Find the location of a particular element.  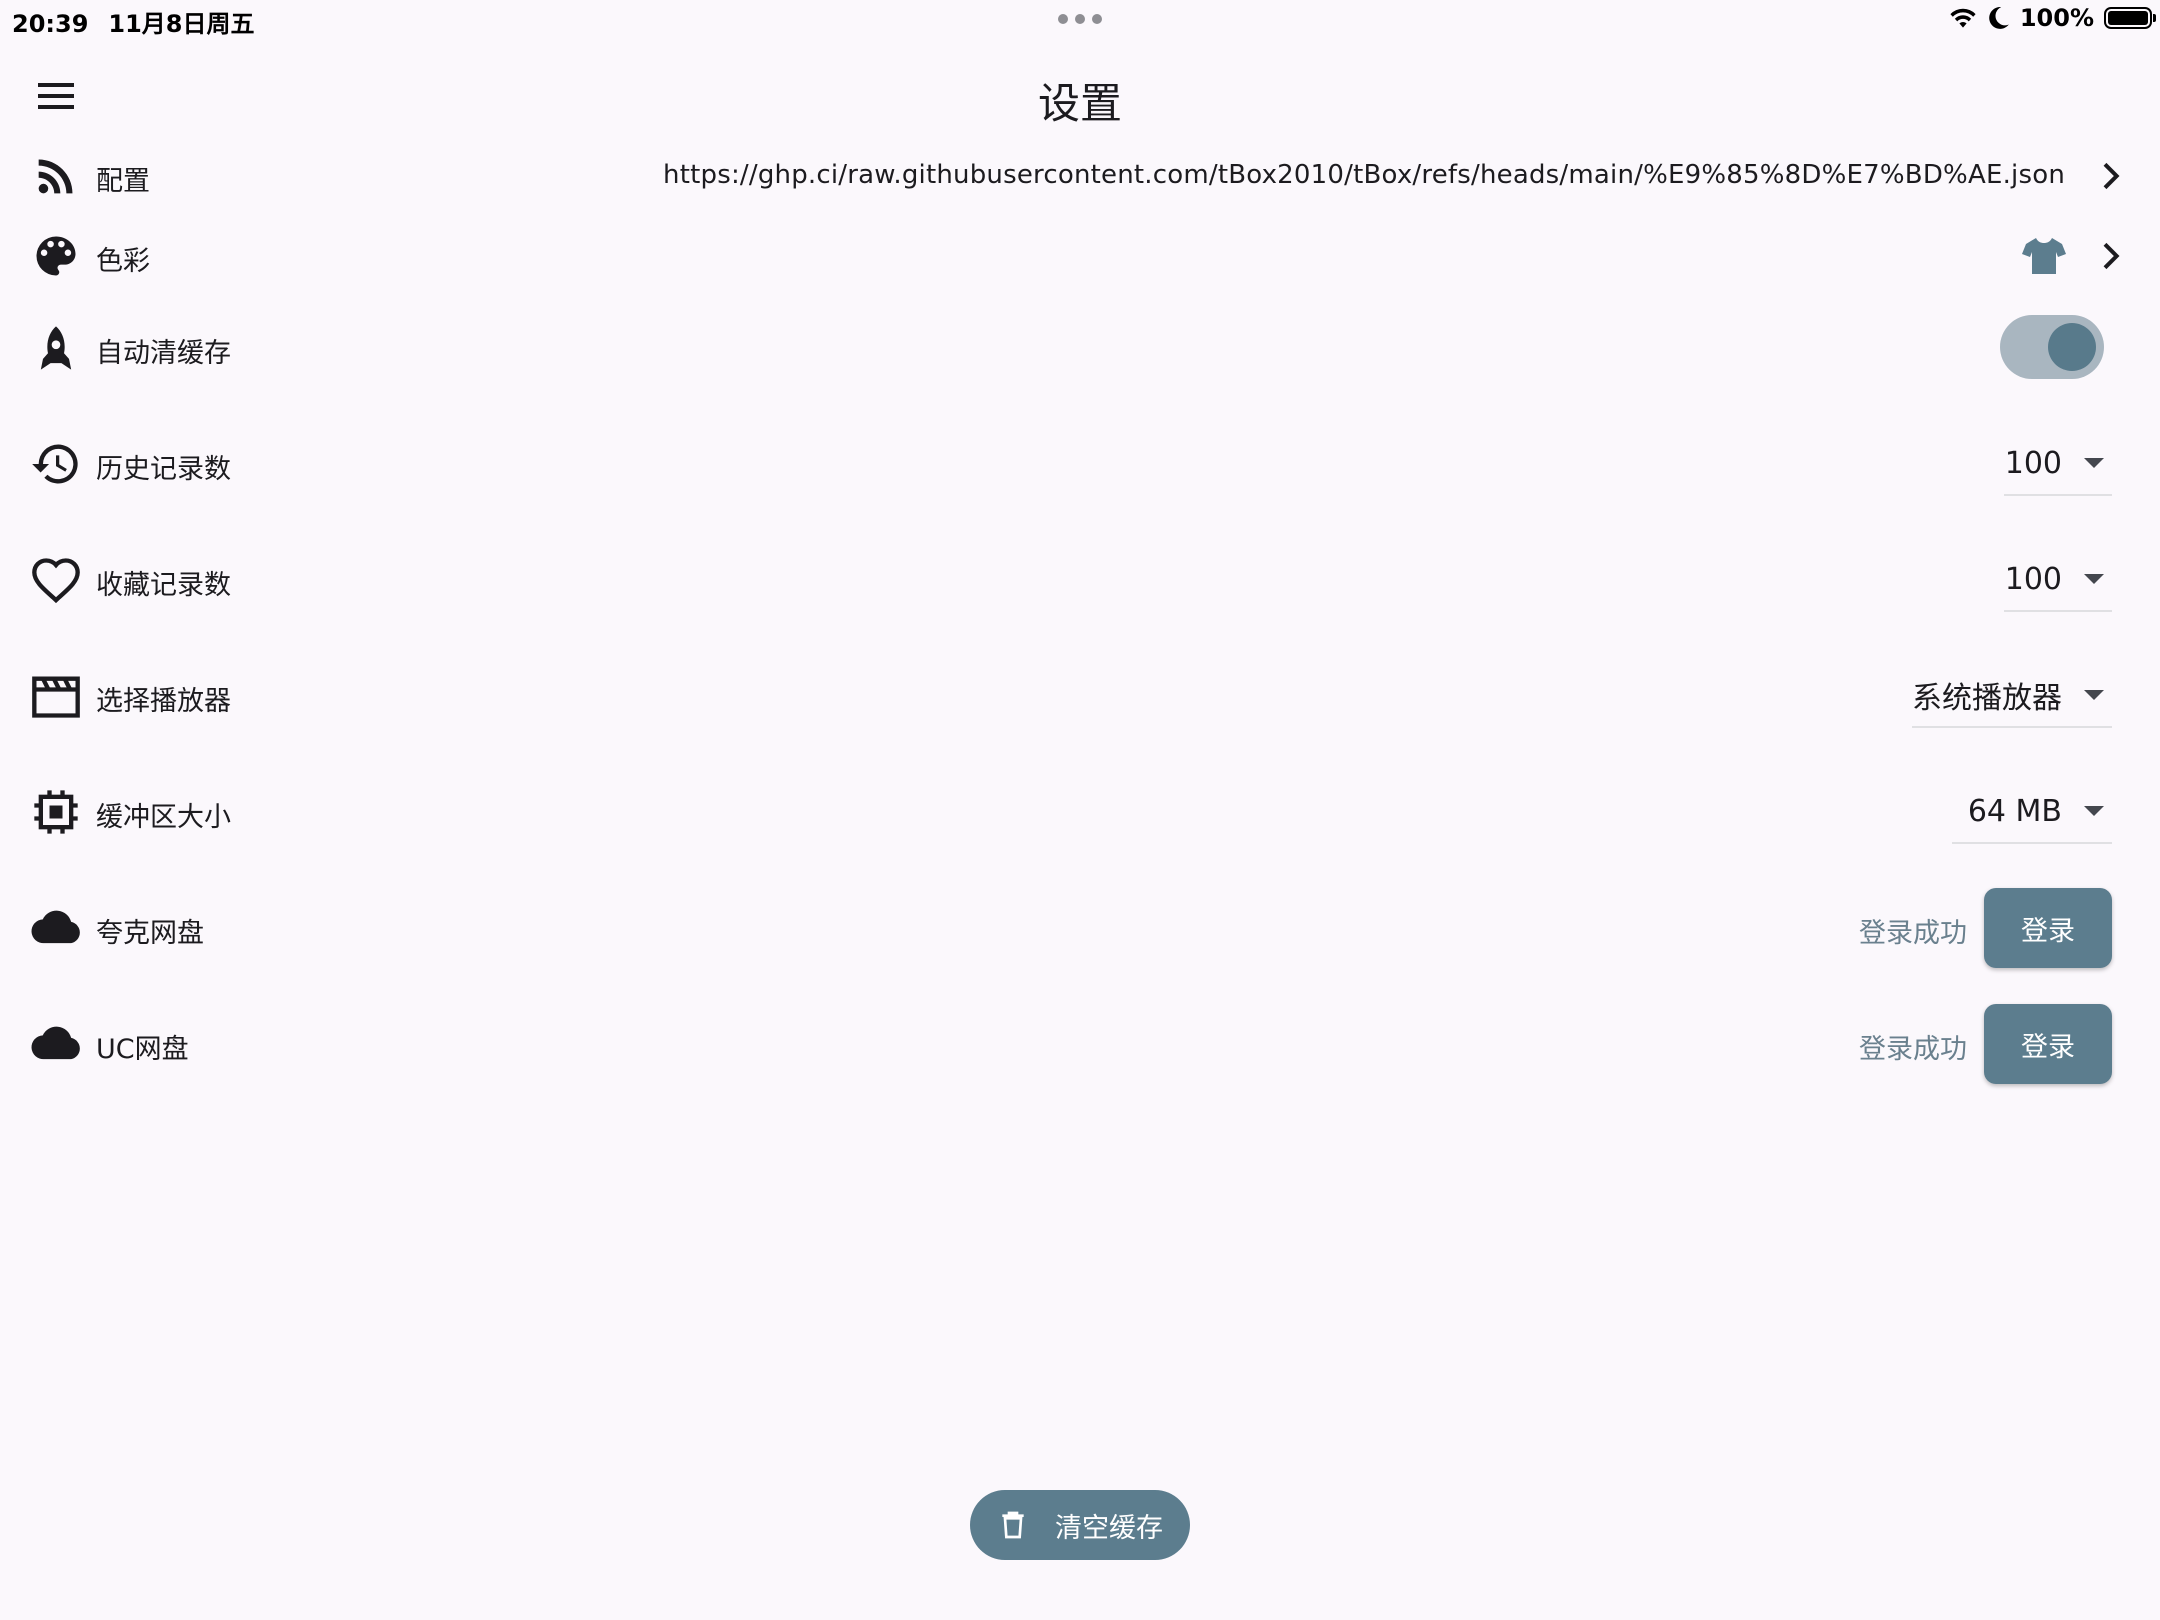

buffer-size-dropdown: 64 MB is located at coordinates (2032, 812).